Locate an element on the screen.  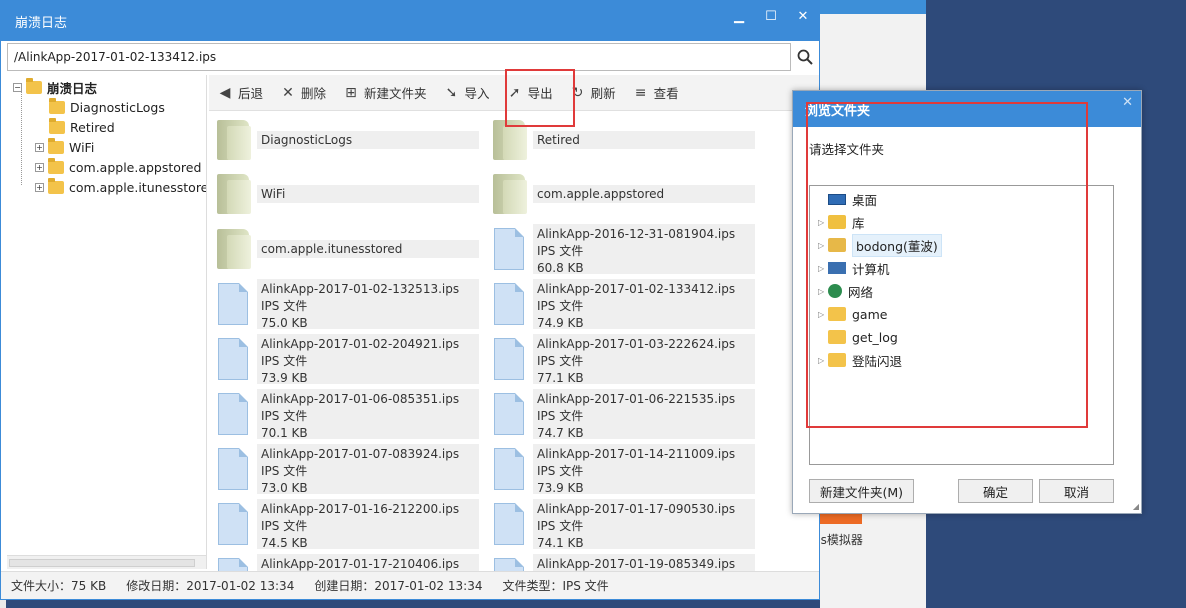
folder-item: DiagnosticLogs is located at coordinates (344, 140).